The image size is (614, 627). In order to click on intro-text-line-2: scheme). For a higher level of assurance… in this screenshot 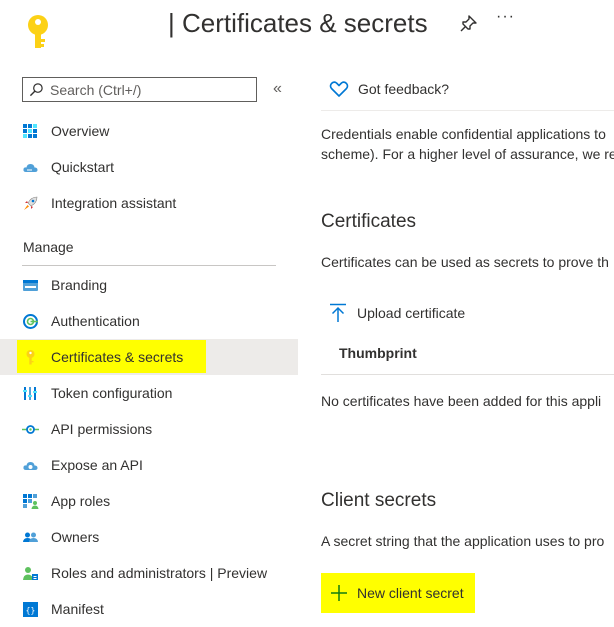, I will do `click(467, 154)`.